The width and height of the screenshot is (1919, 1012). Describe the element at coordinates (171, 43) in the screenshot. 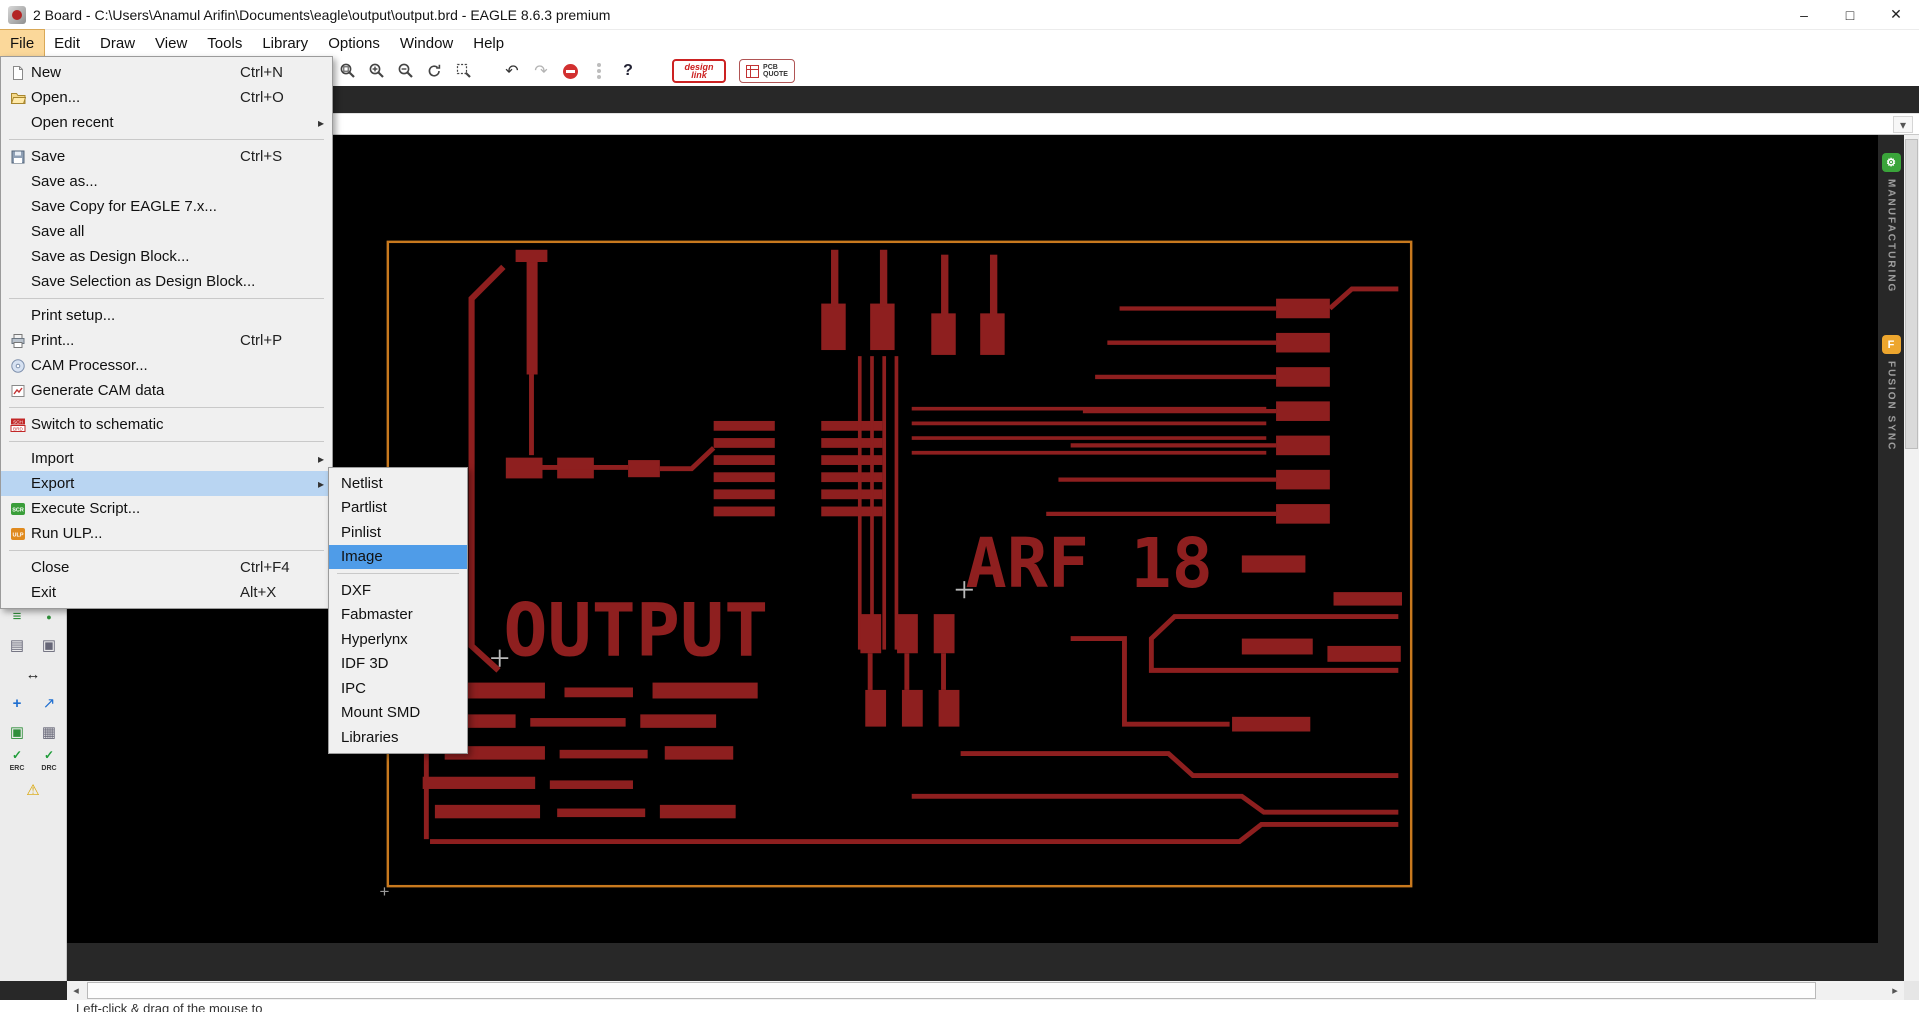

I see `menu-view: View` at that location.